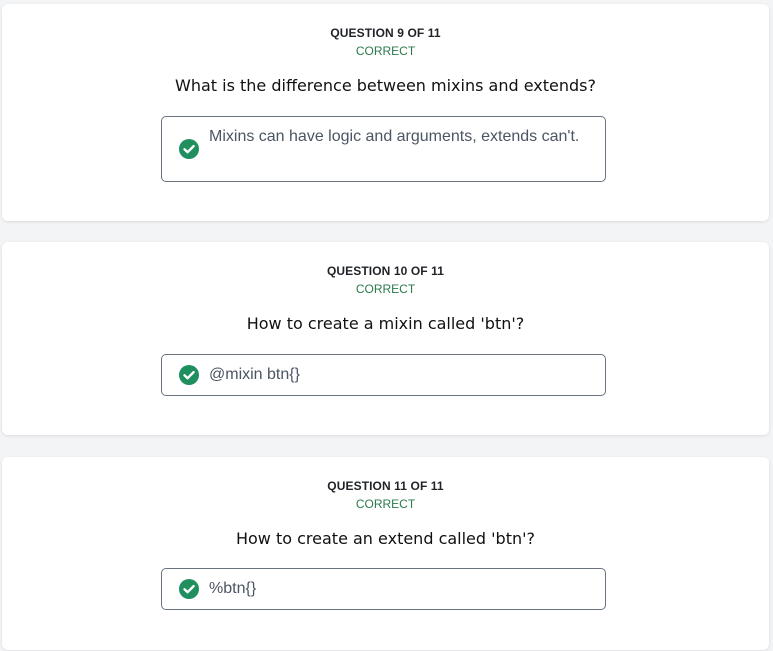  Describe the element at coordinates (385, 33) in the screenshot. I see `question-number: QUESTION 9 OF 11` at that location.